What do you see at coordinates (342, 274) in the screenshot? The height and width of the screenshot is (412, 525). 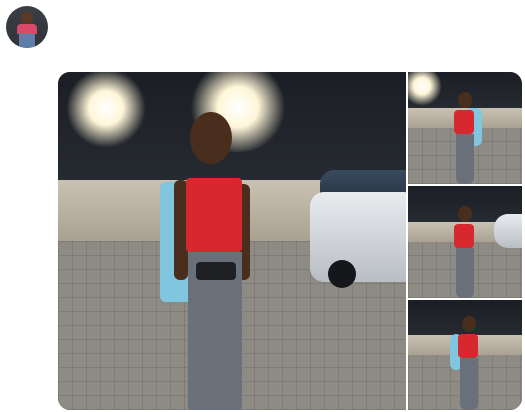 I see `car-wheel` at bounding box center [342, 274].